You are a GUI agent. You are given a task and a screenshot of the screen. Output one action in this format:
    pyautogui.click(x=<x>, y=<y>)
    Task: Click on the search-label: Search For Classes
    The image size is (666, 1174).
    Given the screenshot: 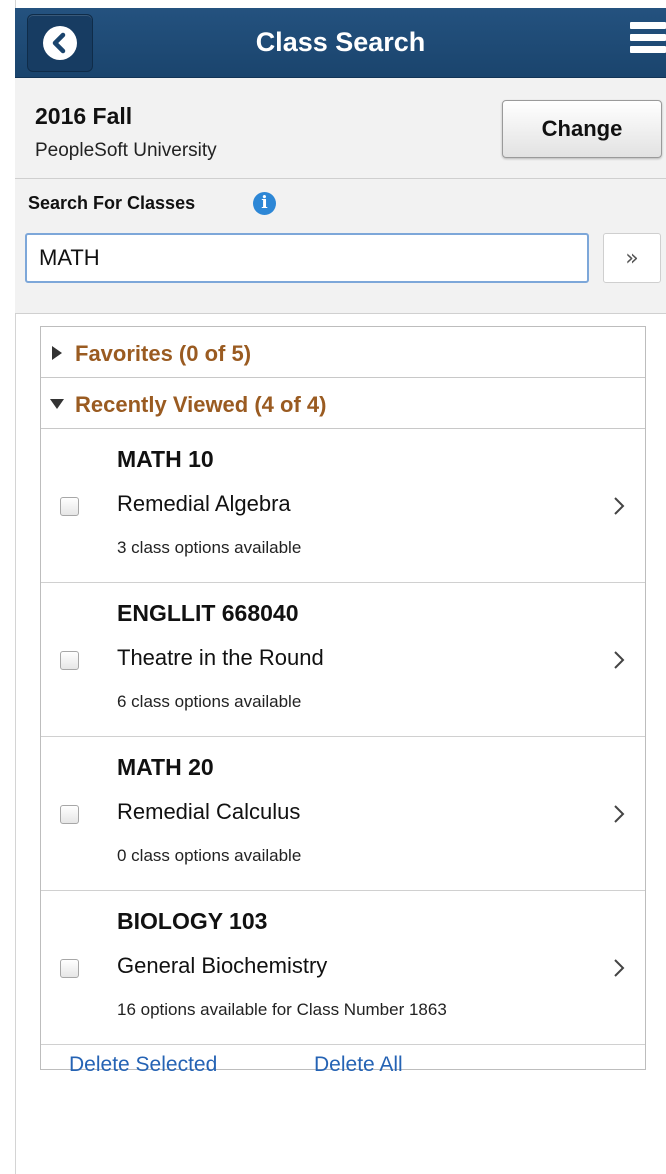 What is the action you would take?
    pyautogui.click(x=112, y=203)
    